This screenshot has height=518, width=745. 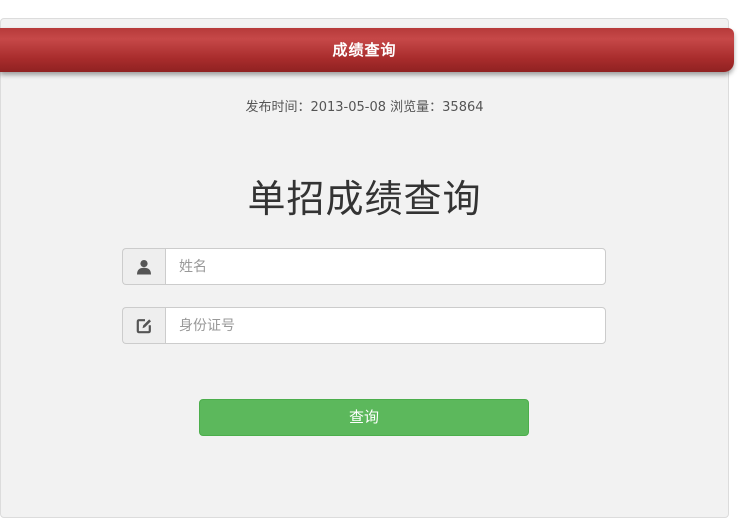 What do you see at coordinates (364, 107) in the screenshot?
I see `publish-meta: 发布时间：2013-05-08 浏览量：35864` at bounding box center [364, 107].